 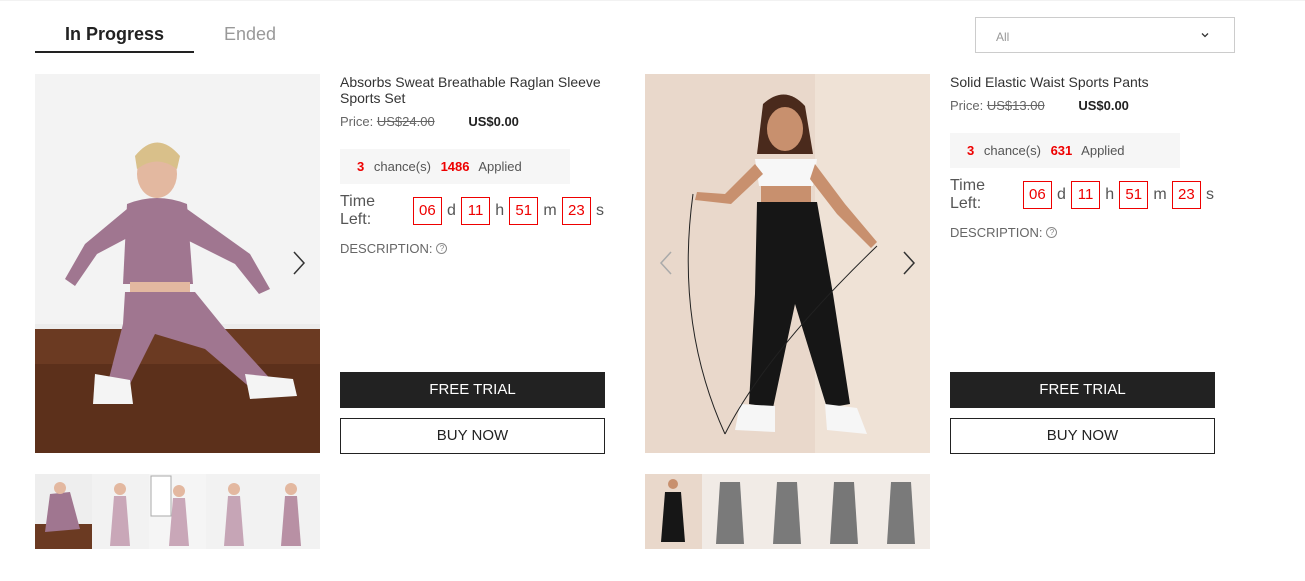 I want to click on original-price: US$24.00, so click(x=405, y=121).